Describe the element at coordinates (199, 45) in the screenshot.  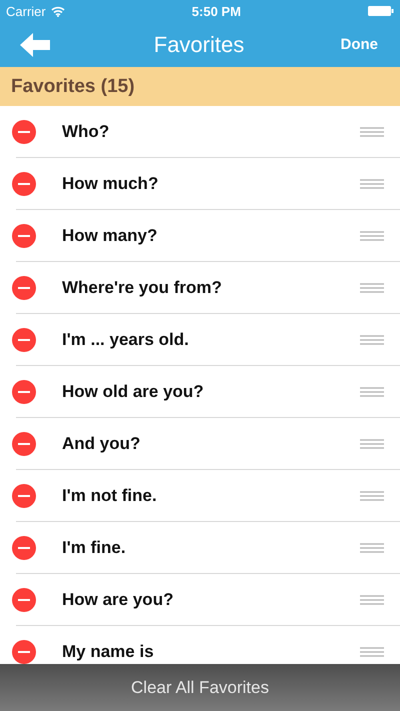
I see `nav-title: Favorites` at that location.